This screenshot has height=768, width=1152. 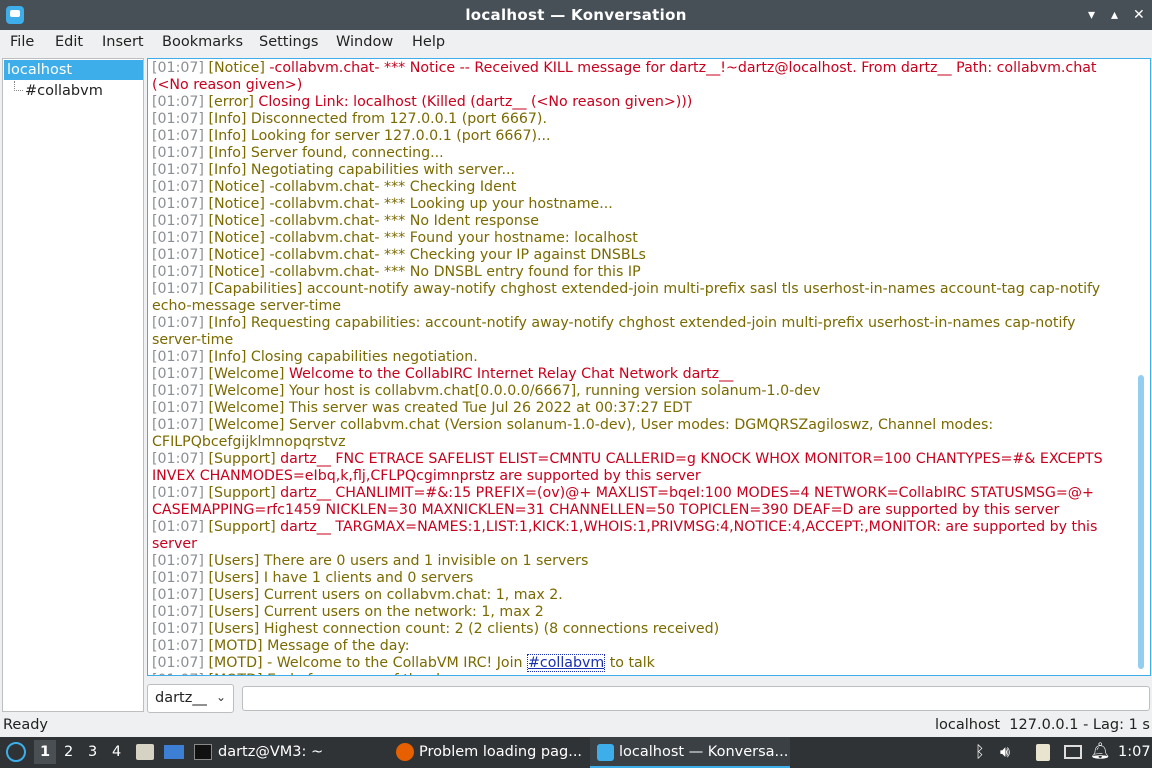 I want to click on tree-item-server: localhost, so click(x=73, y=70).